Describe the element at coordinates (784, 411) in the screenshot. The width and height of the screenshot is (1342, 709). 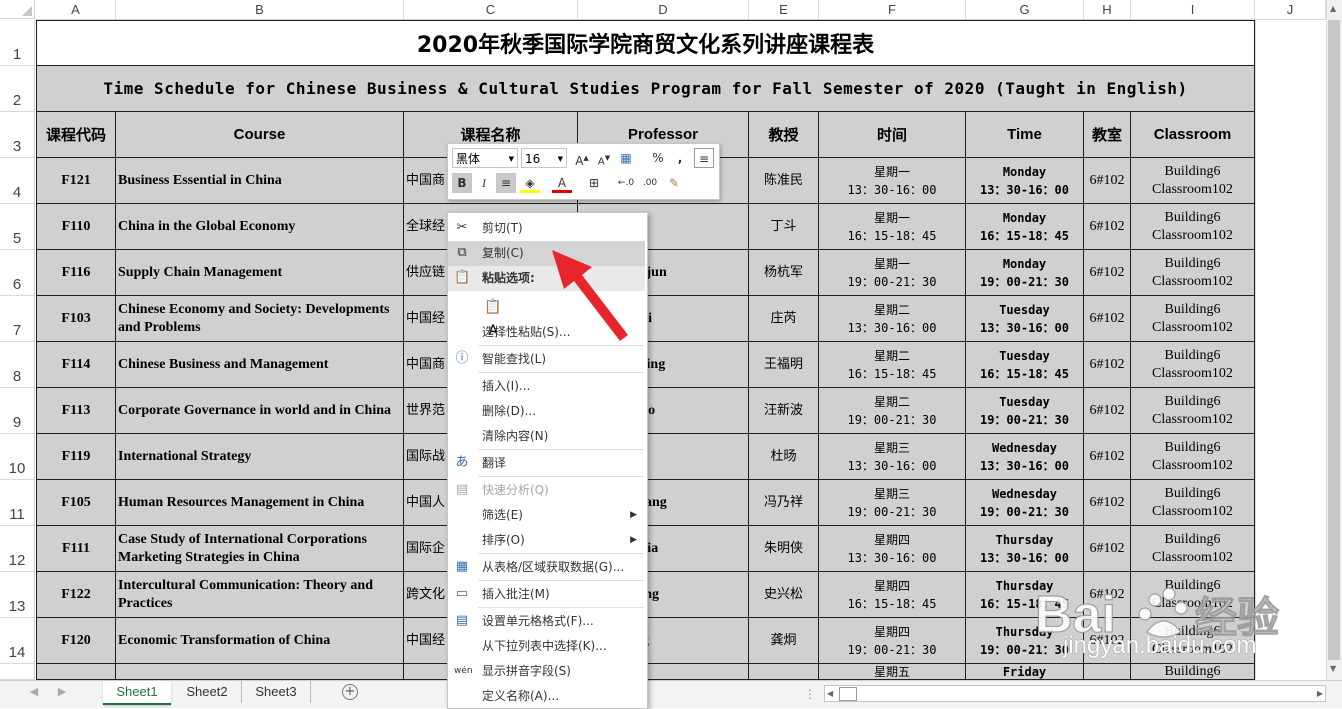
I see `professor-cn-cell: 汪新波` at that location.